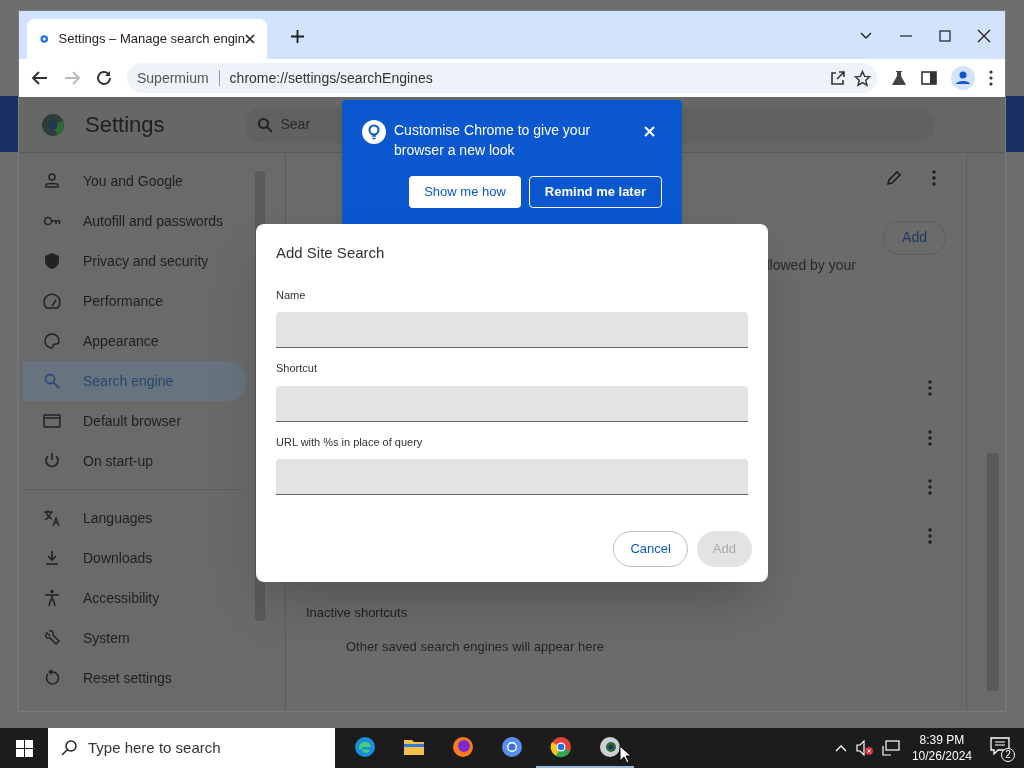 The width and height of the screenshot is (1024, 768). What do you see at coordinates (493, 140) in the screenshot?
I see `promo-text: Customise Chrome to give your browser a new look` at bounding box center [493, 140].